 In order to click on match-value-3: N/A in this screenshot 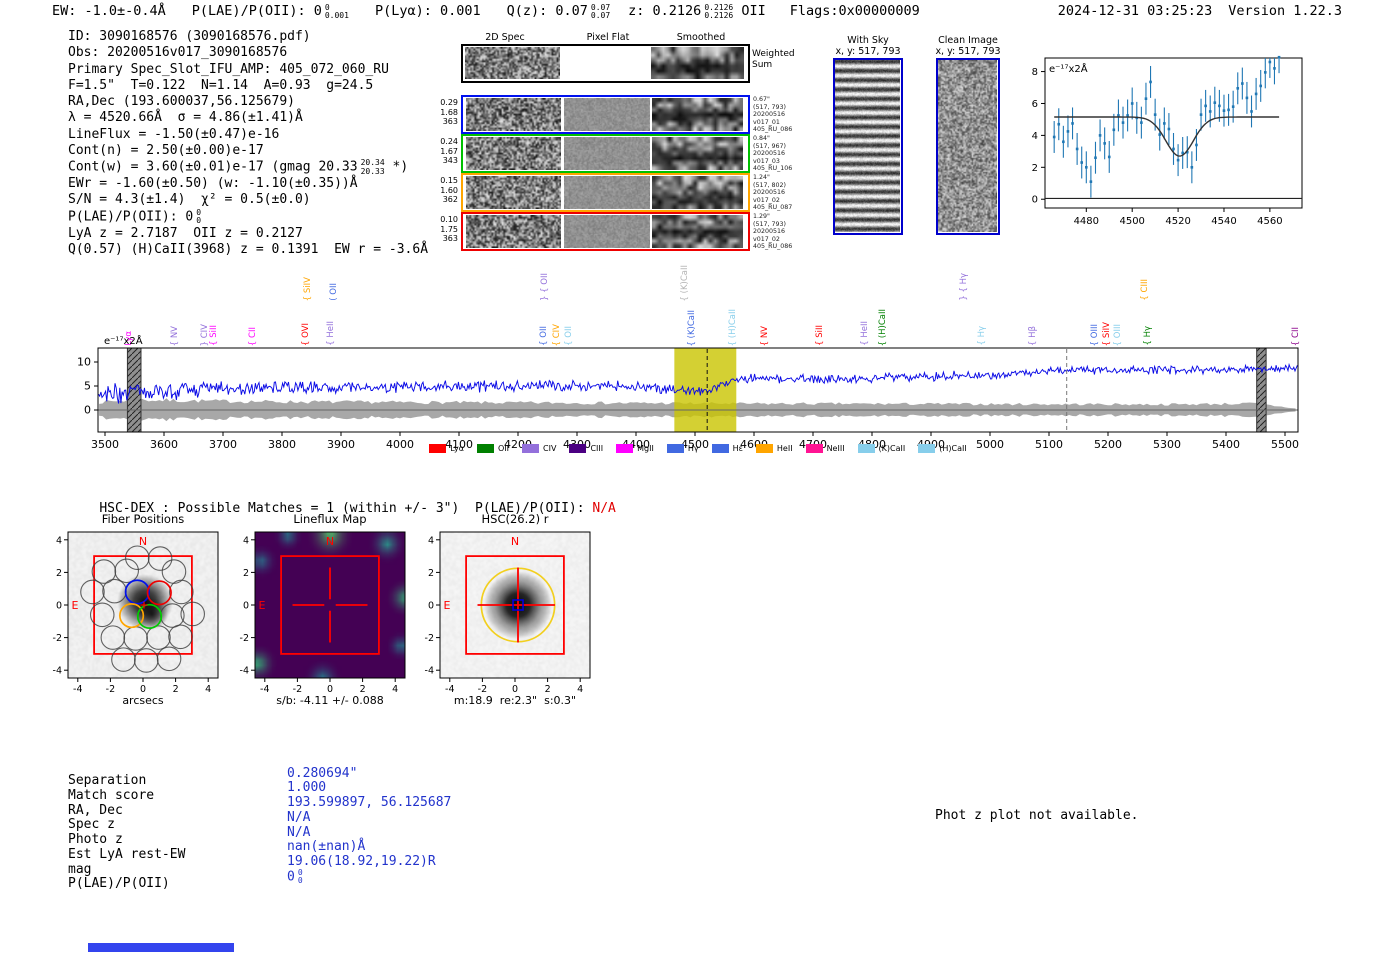, I will do `click(299, 817)`.